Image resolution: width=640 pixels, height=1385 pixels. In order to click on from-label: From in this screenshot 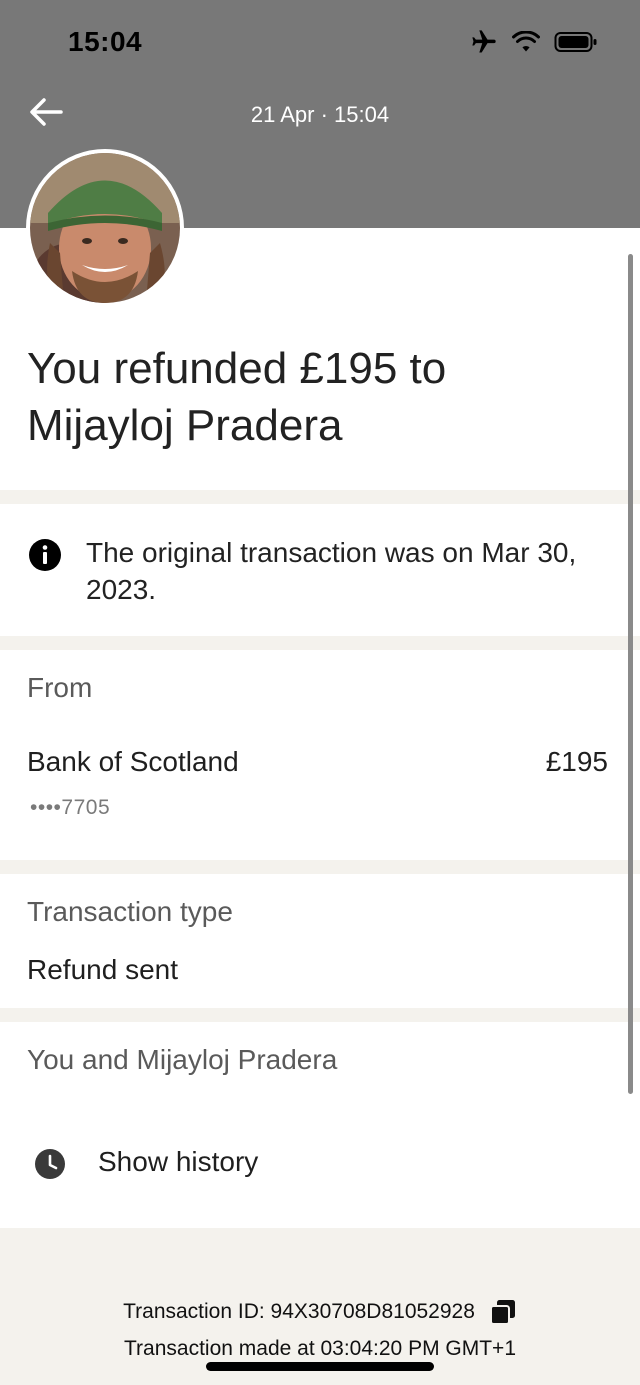, I will do `click(60, 687)`.